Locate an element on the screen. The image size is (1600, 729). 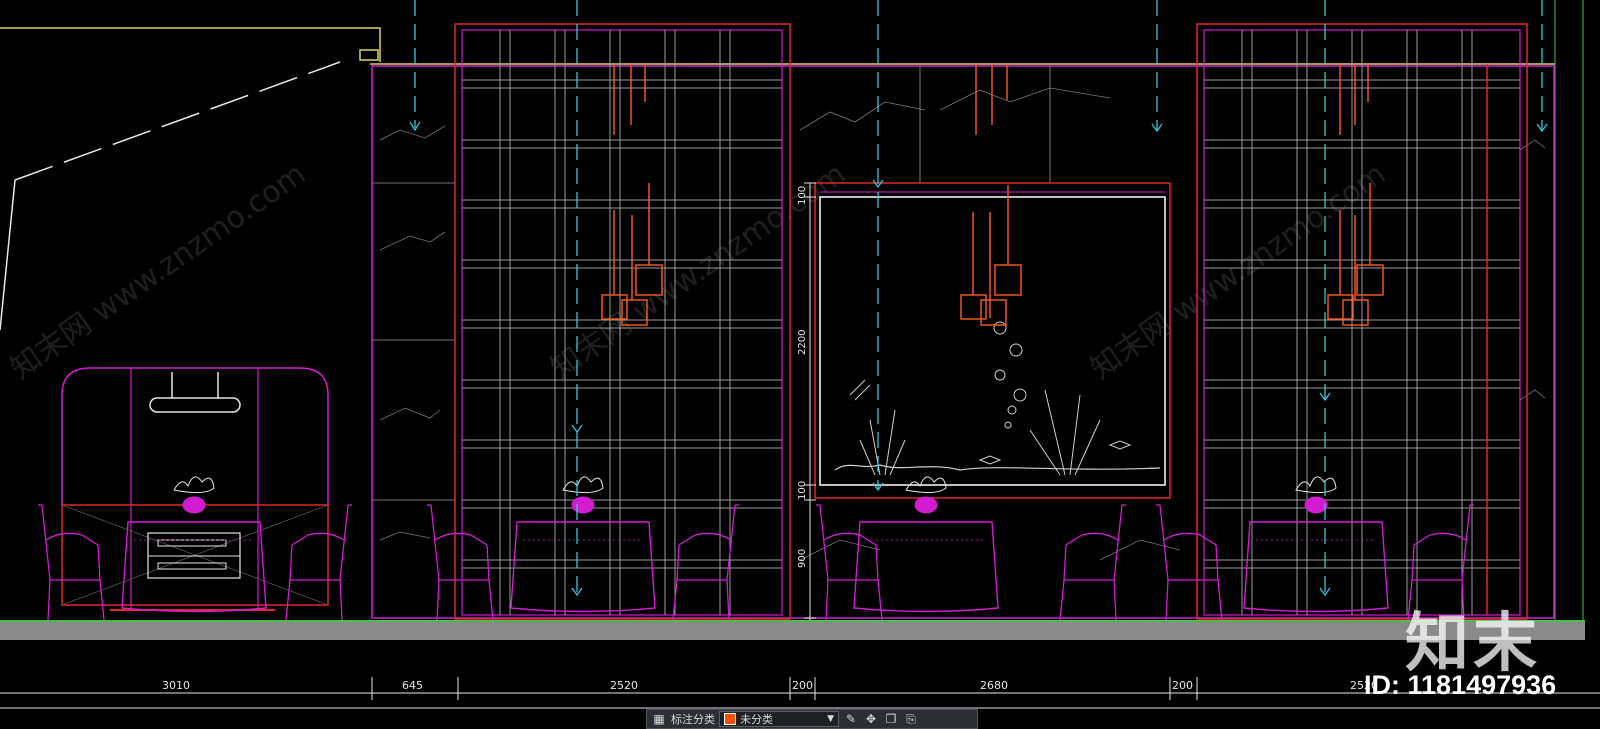
watermark-1: 知末网 www.znzmo.com is located at coordinates (159, 272).